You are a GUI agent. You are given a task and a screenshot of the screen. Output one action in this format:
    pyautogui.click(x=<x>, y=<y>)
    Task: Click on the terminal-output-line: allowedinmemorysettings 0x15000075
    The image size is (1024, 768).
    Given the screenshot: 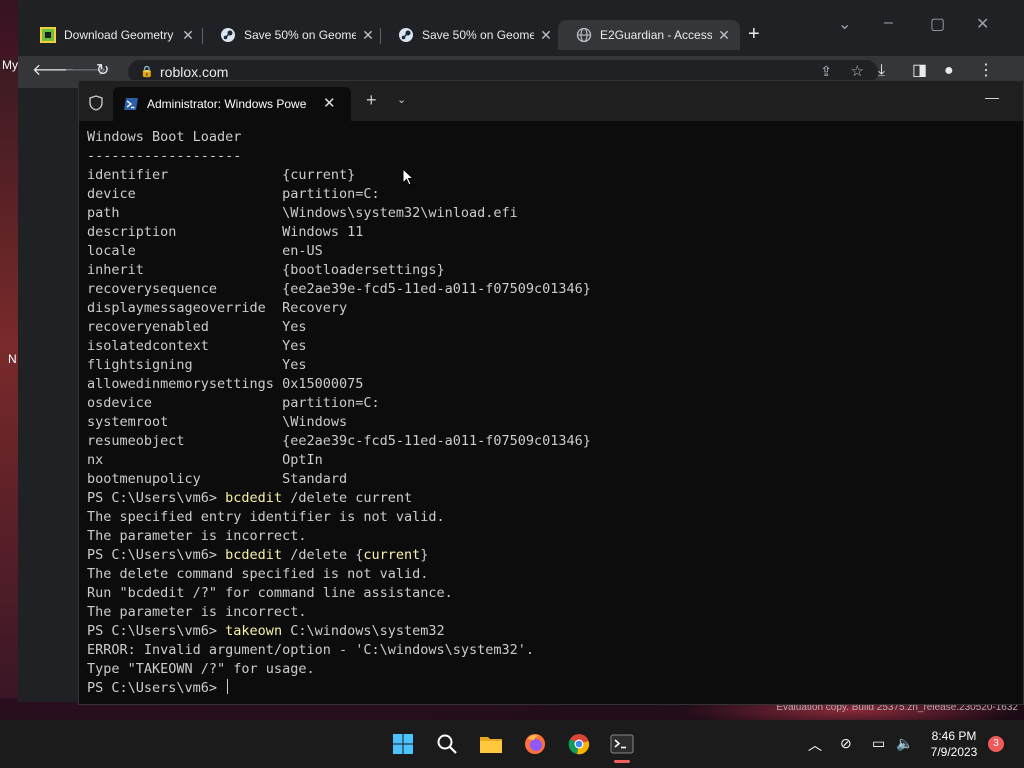 What is the action you would take?
    pyautogui.click(x=339, y=384)
    